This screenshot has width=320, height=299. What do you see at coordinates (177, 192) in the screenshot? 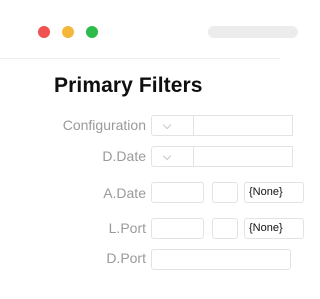
I see `a-date-input` at bounding box center [177, 192].